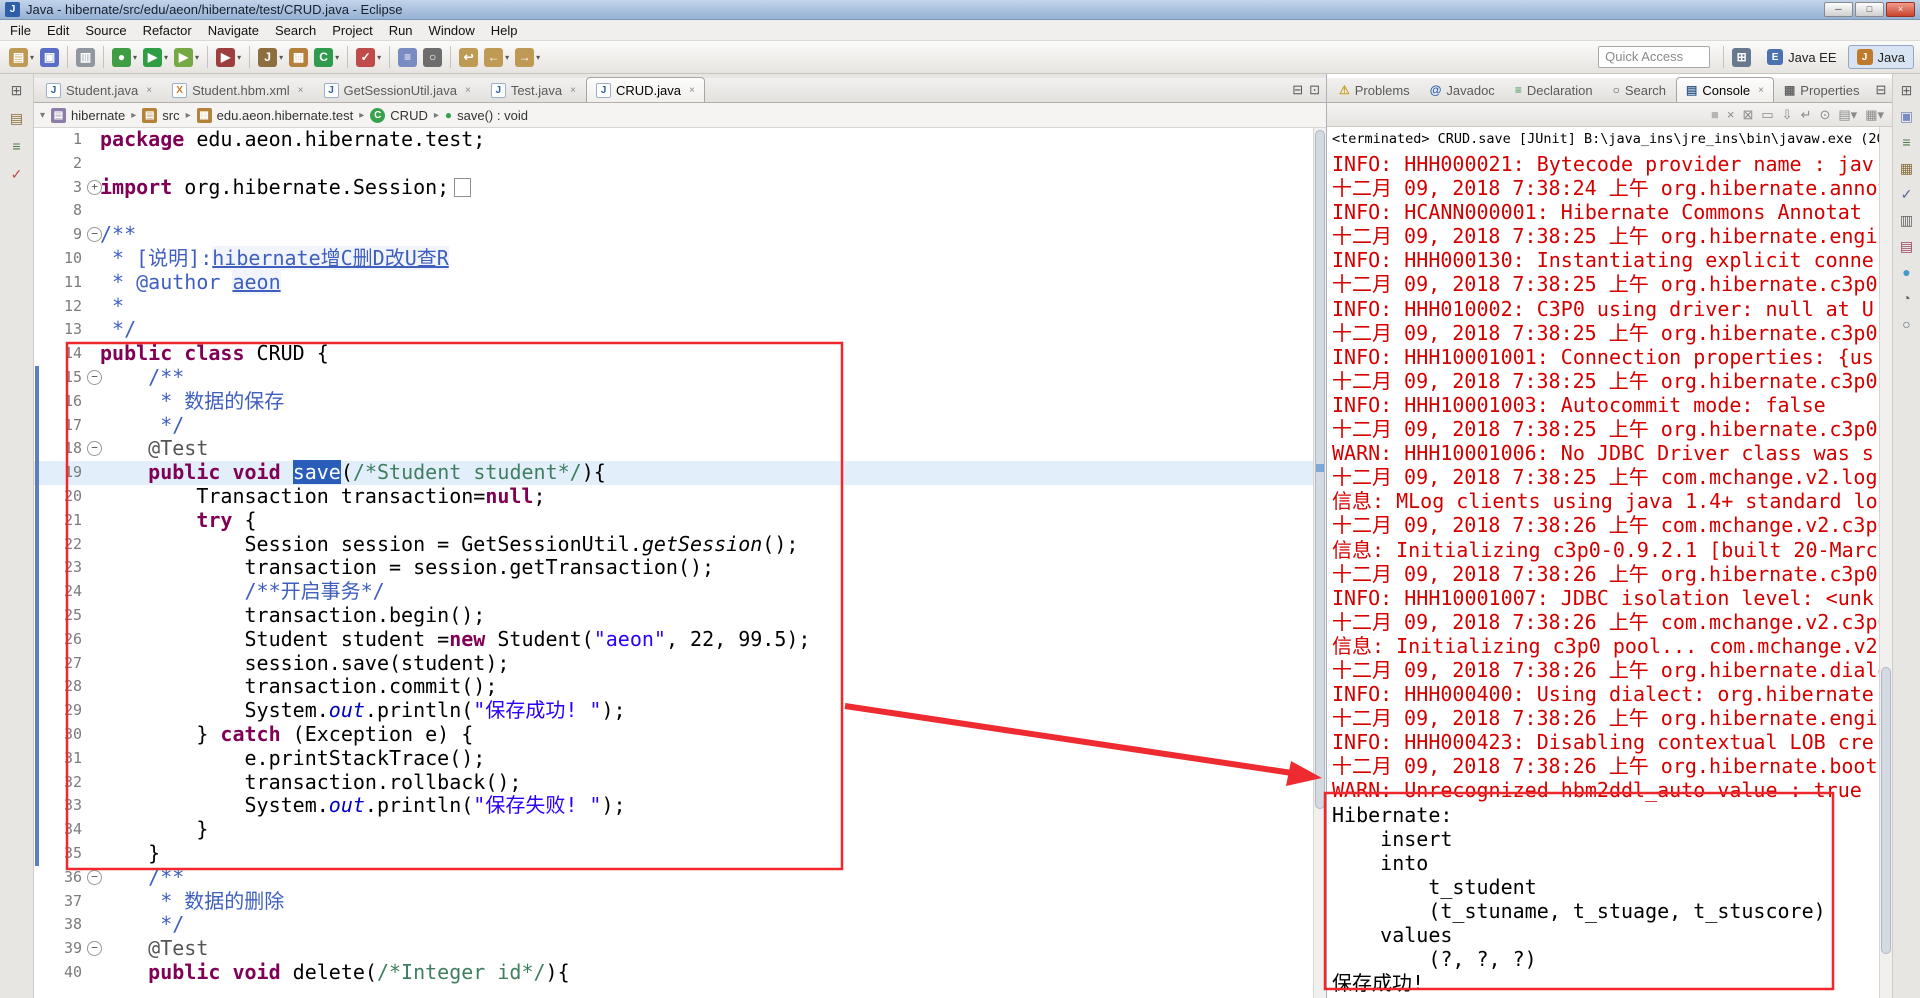 The width and height of the screenshot is (1920, 998). What do you see at coordinates (1885, 562) in the screenshot?
I see `console-scrollbar` at bounding box center [1885, 562].